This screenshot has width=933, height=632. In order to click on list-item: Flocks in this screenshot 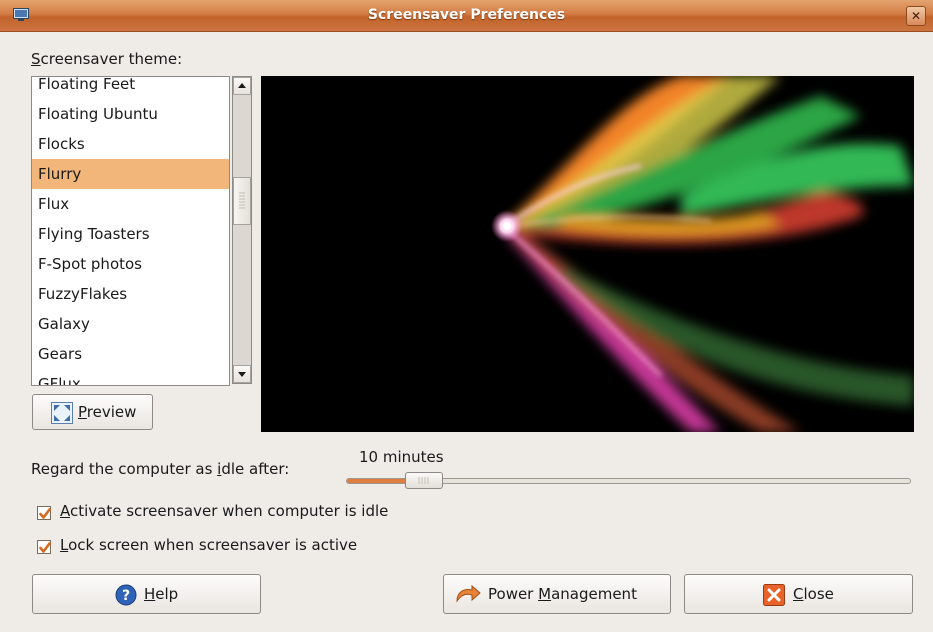, I will do `click(130, 144)`.